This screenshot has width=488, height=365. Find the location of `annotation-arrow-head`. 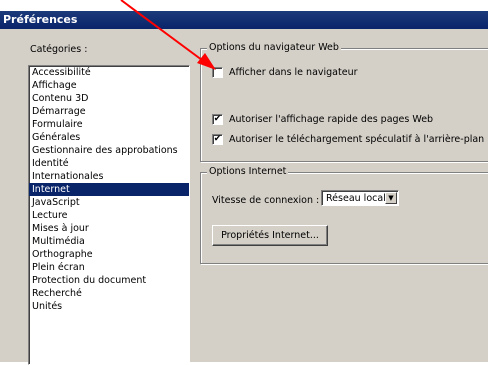

annotation-arrow-head is located at coordinates (206, 61).